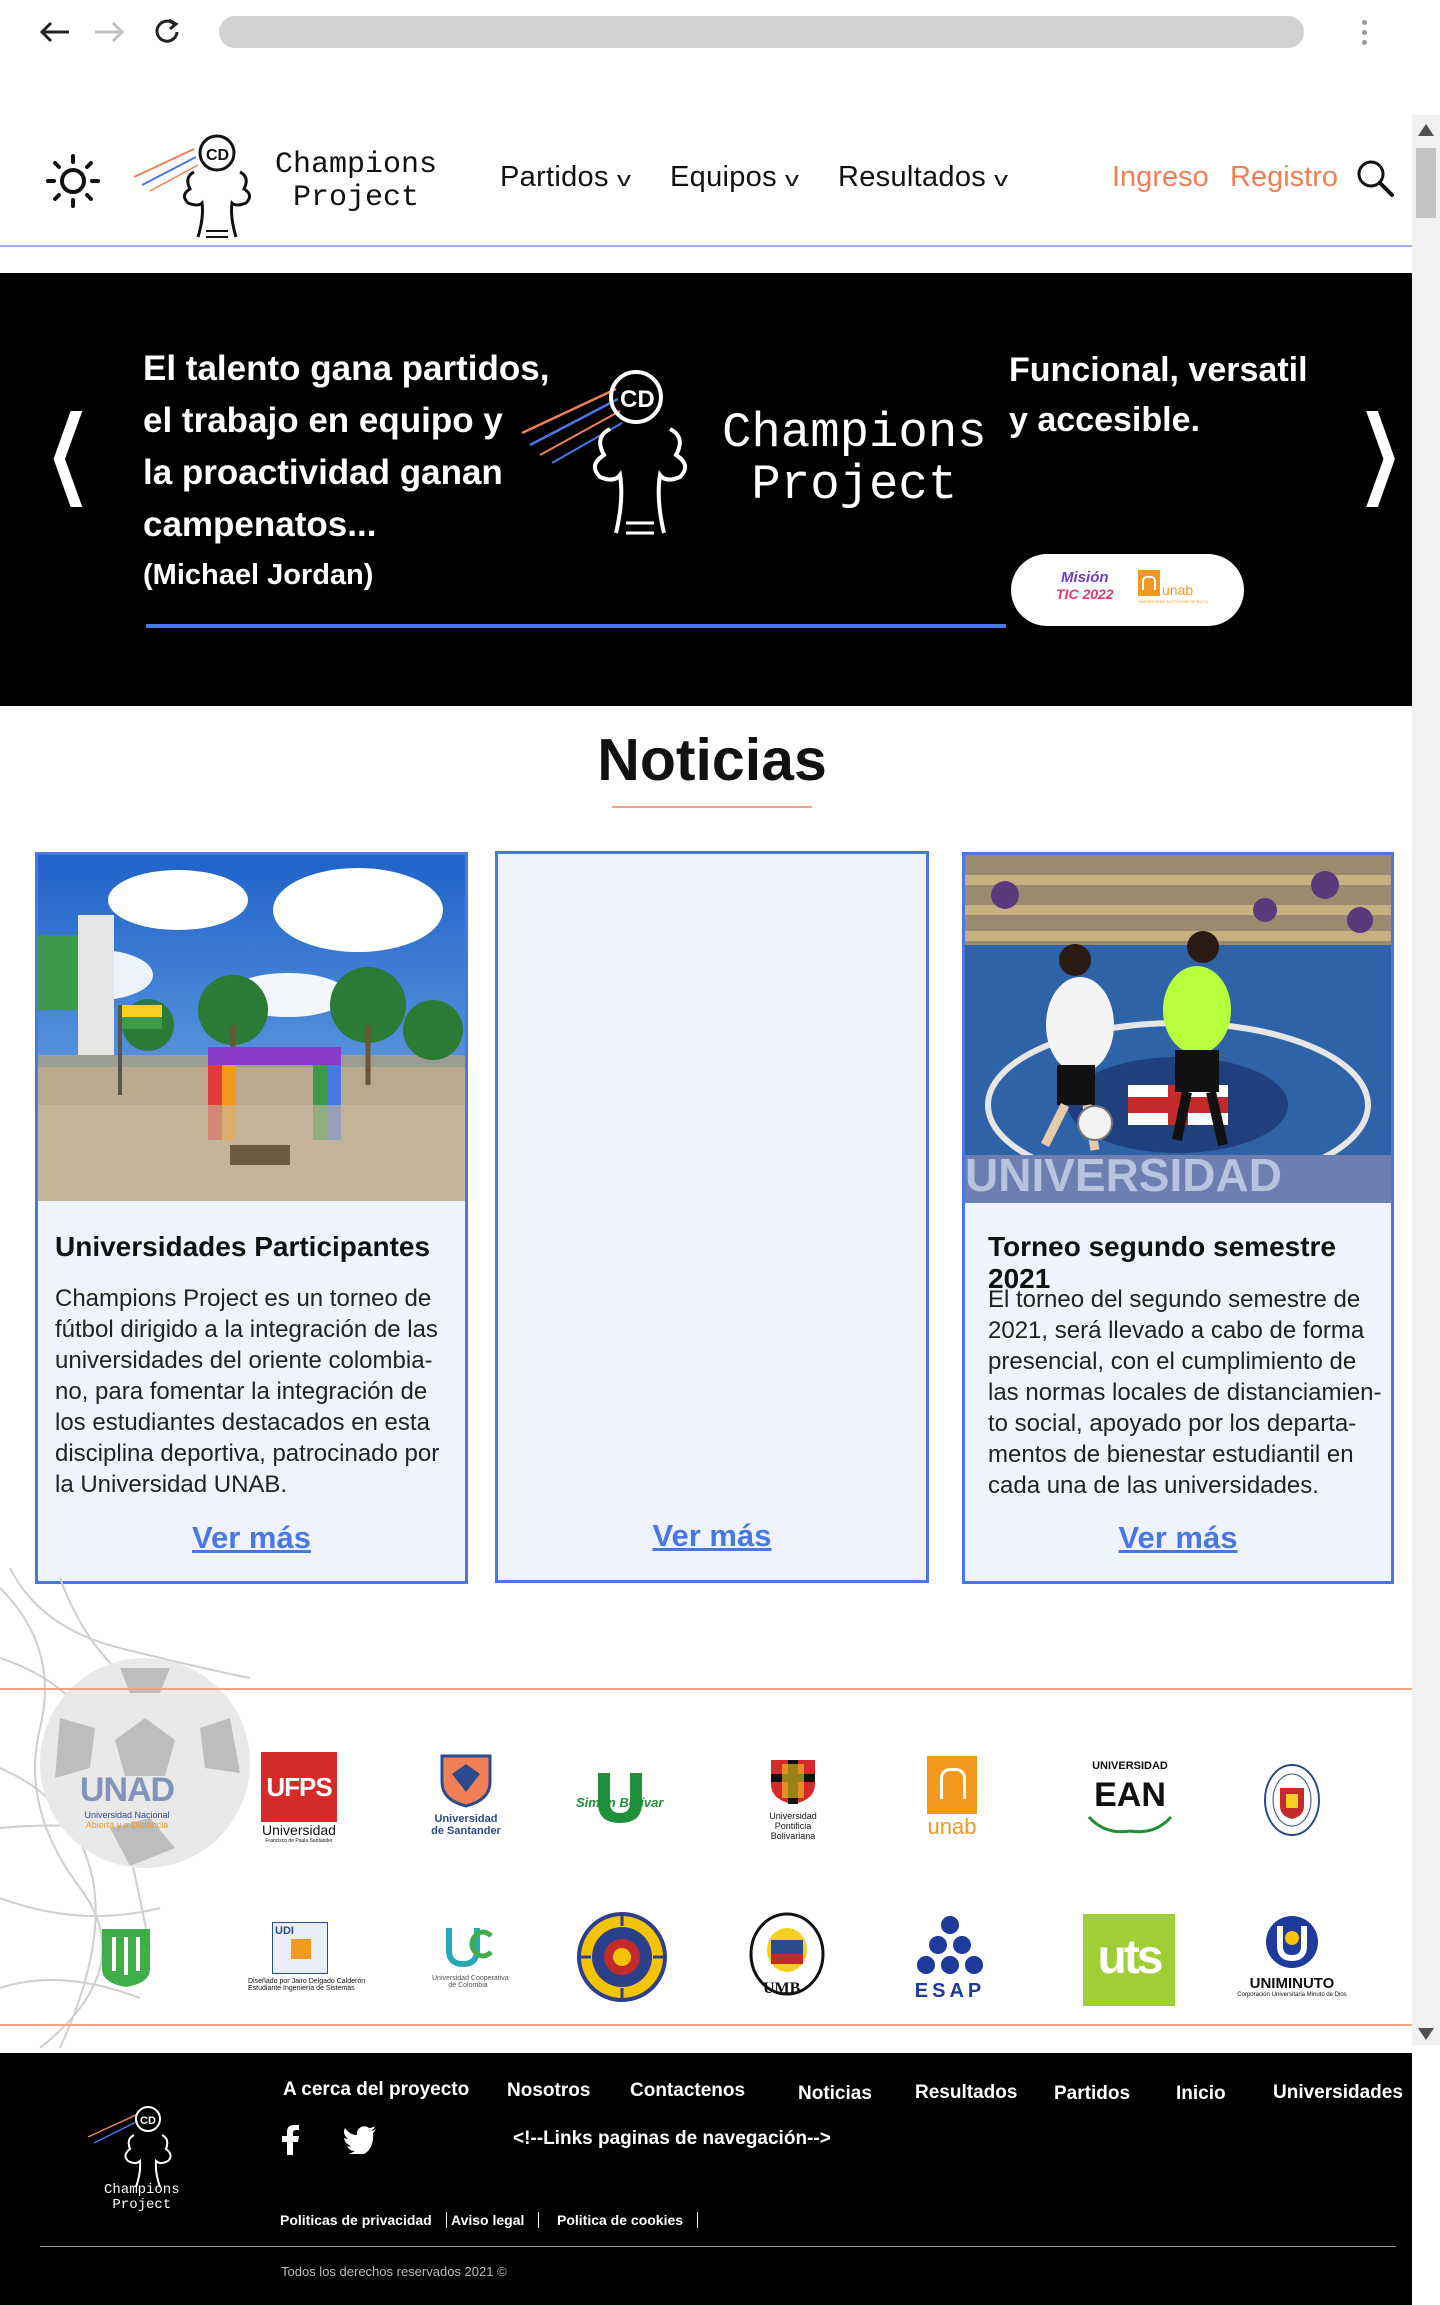  What do you see at coordinates (323, 472) in the screenshot?
I see `quote-line-3: la proactividad ganan` at bounding box center [323, 472].